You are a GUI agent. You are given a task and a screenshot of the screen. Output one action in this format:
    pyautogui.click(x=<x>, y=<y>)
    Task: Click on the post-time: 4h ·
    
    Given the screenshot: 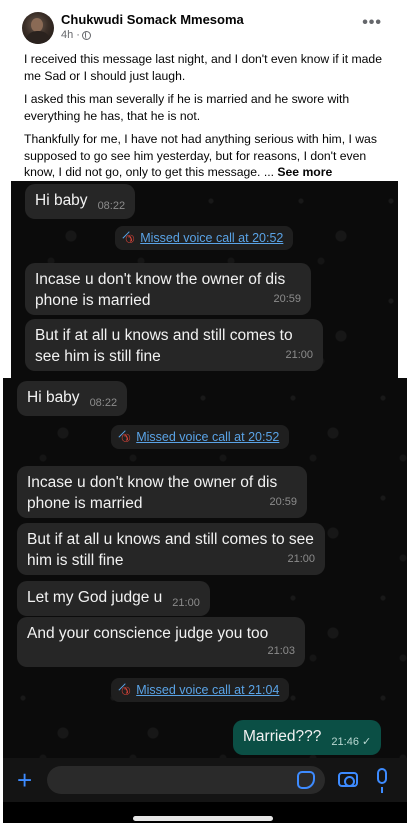 What is the action you would take?
    pyautogui.click(x=70, y=35)
    